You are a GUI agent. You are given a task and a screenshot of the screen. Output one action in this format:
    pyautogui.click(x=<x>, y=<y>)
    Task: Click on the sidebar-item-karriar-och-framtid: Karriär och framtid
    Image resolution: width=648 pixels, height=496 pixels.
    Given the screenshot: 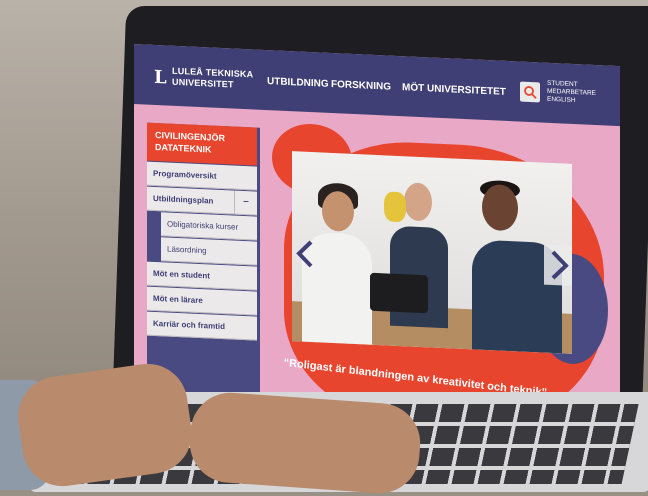 What is the action you would take?
    pyautogui.click(x=202, y=326)
    